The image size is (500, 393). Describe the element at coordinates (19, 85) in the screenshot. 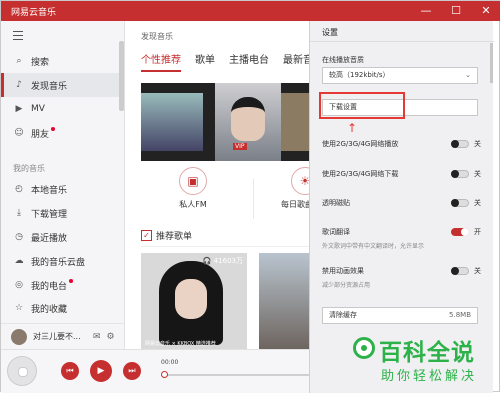

I see `music-note-icon: ♪` at that location.